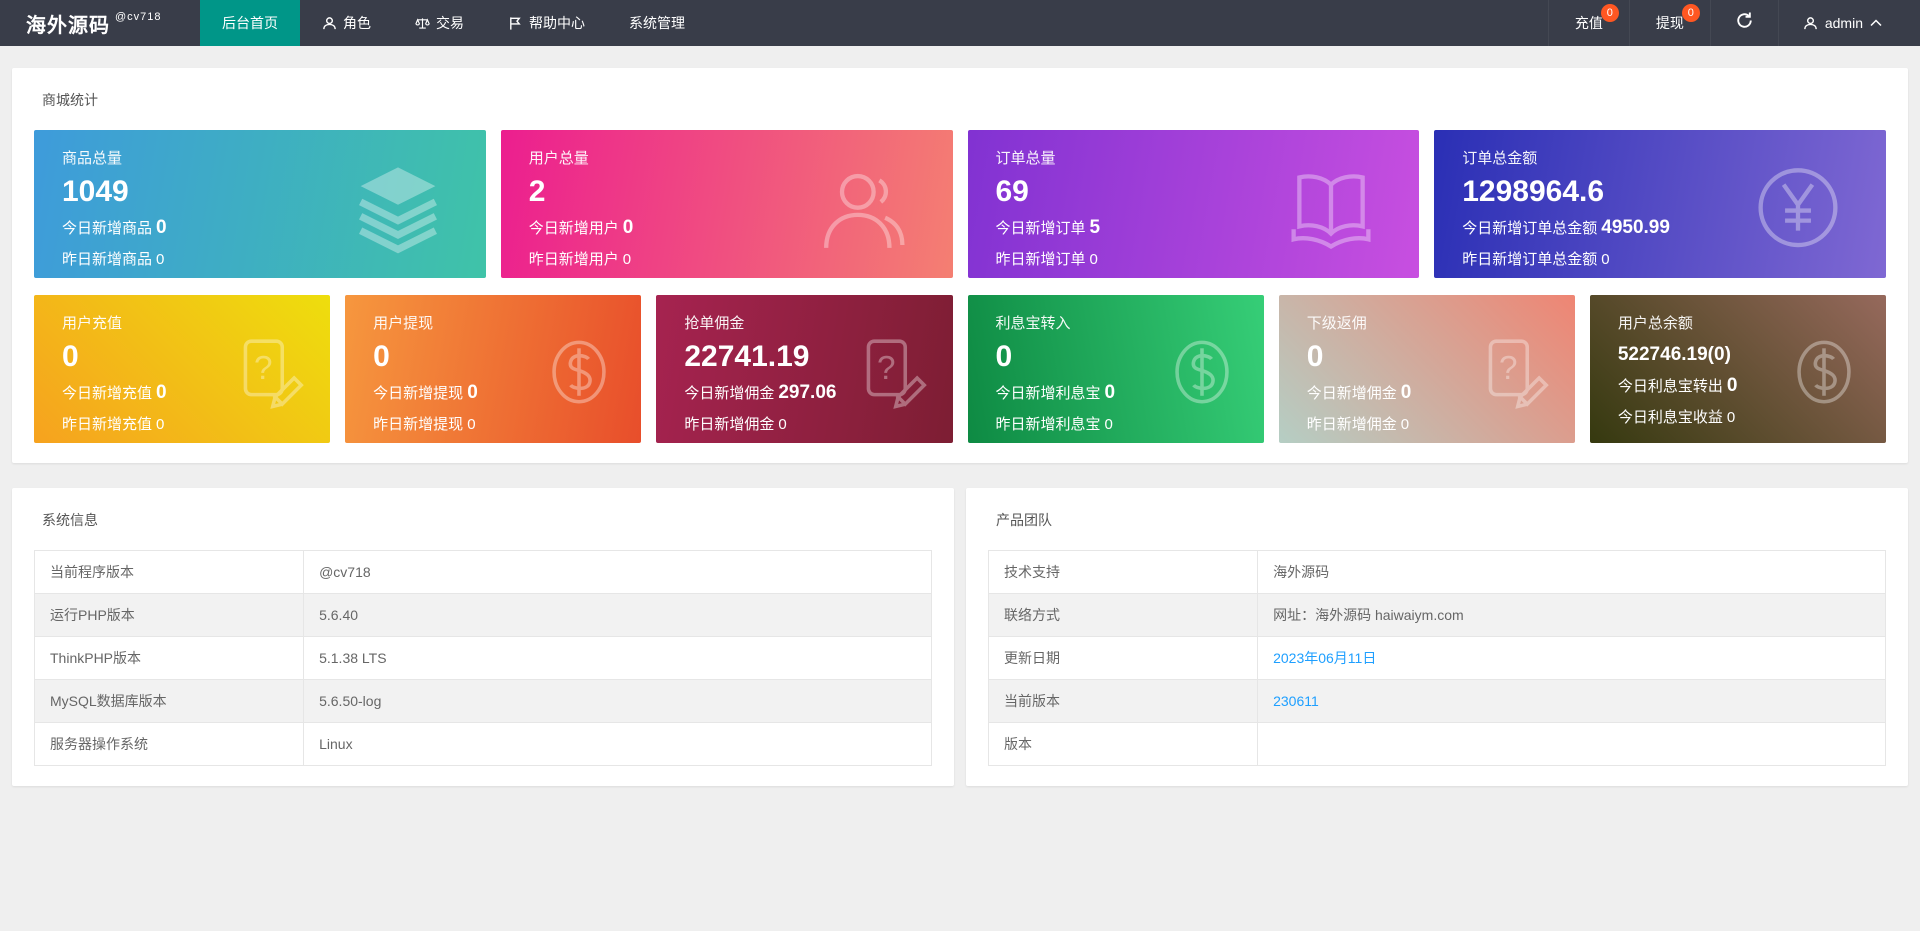 This screenshot has height=931, width=1920. I want to click on stat-card-order-total: 订单总量 69 今日新增订单 5 昨日新增订单 0, so click(1193, 204).